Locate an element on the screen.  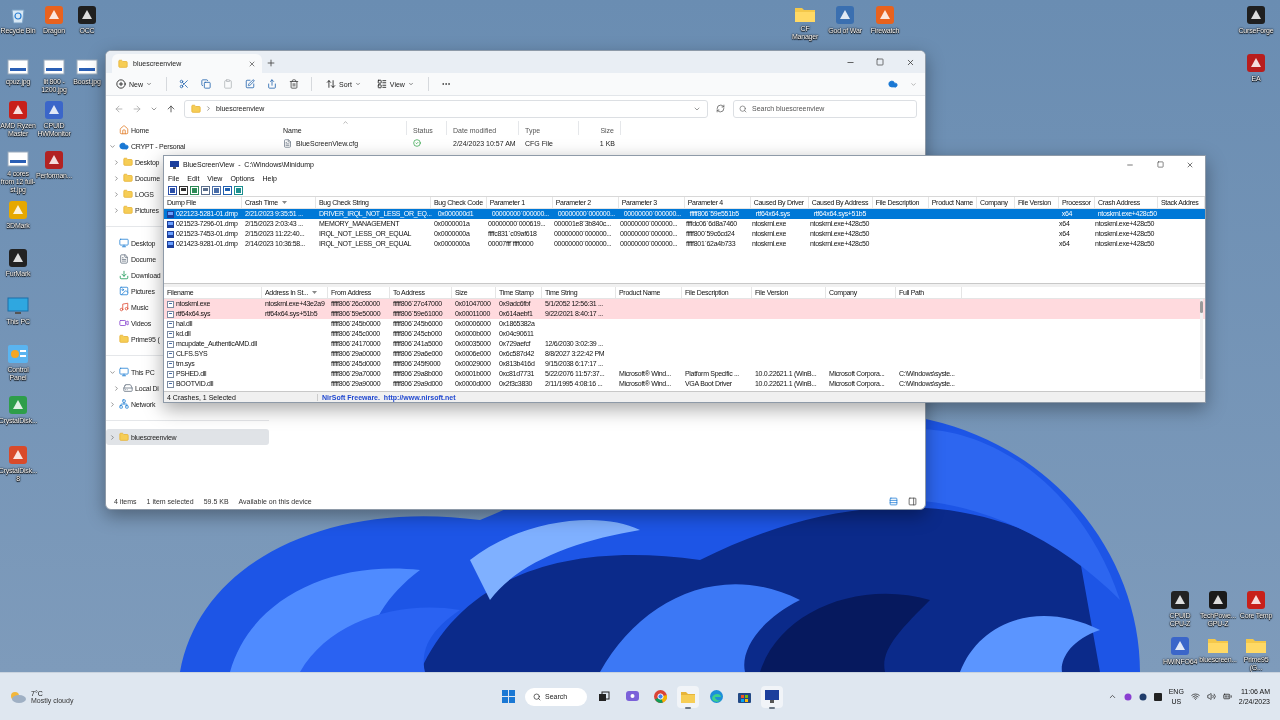
battery-icon is located at coordinates (1227, 696).